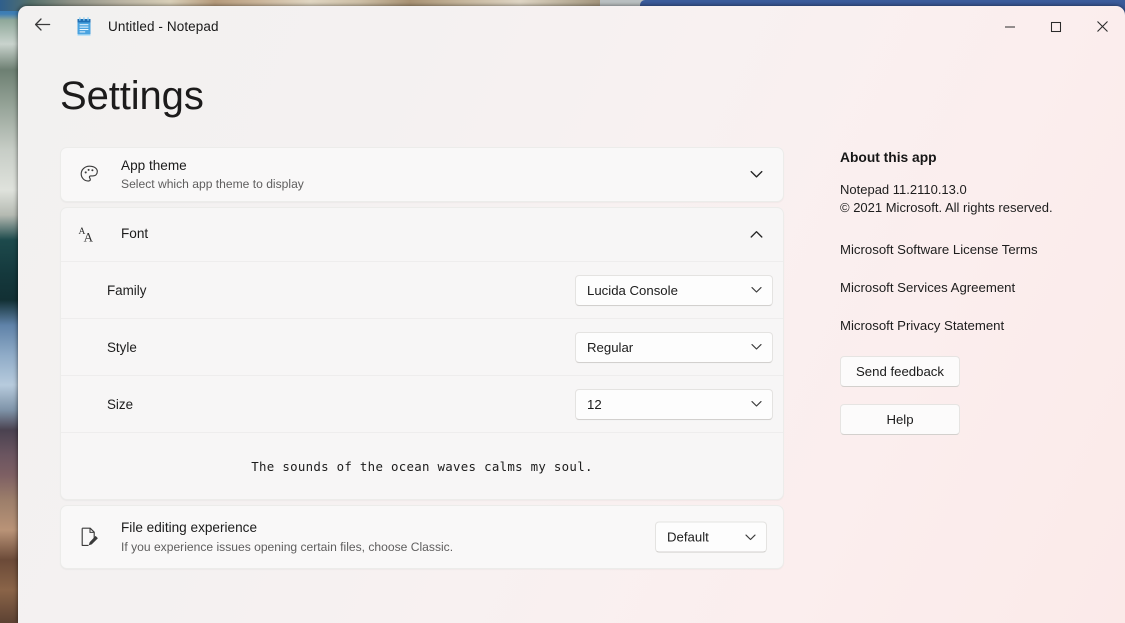 The image size is (1125, 623). I want to click on page-edit-icon, so click(89, 537).